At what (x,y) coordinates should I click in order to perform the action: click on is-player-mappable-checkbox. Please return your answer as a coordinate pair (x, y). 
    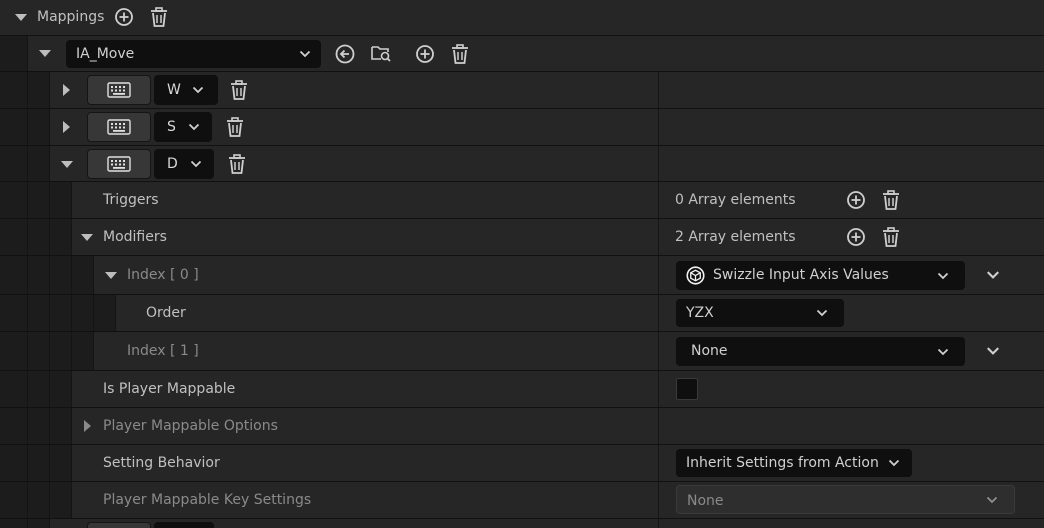
    Looking at the image, I should click on (687, 389).